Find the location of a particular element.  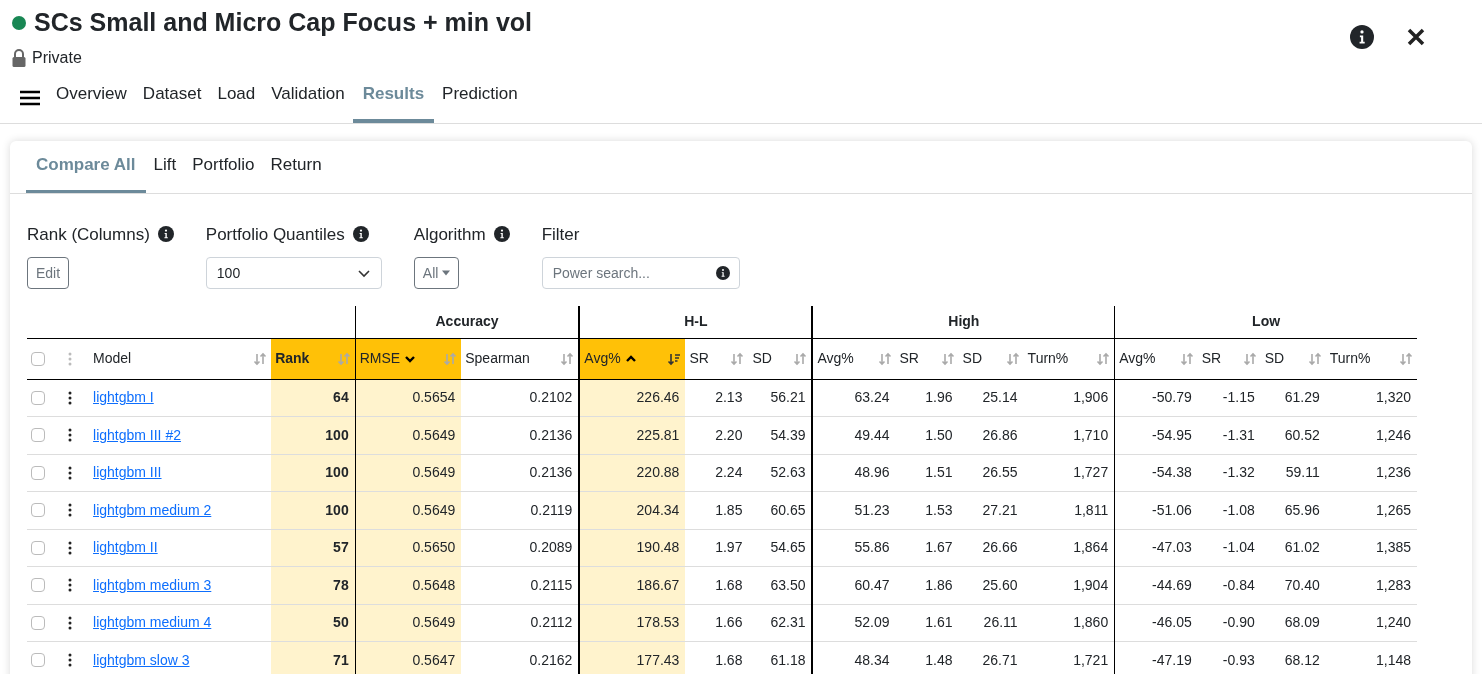

model-link: lightgbm III is located at coordinates (127, 472).